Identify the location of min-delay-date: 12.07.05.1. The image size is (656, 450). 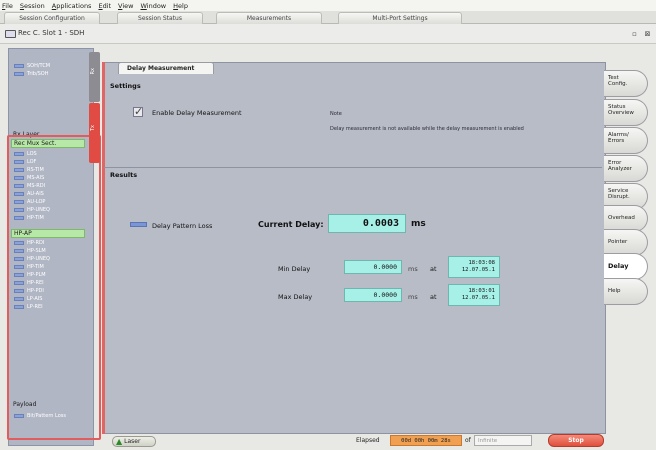
(478, 270).